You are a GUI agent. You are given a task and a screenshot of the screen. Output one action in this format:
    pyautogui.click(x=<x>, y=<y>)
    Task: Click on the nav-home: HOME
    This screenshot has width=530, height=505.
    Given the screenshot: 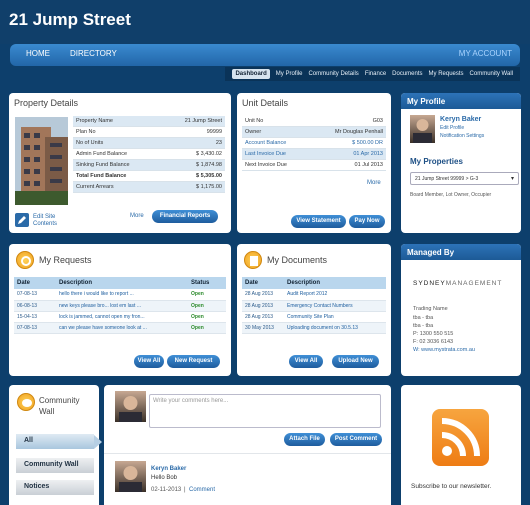 What is the action you would take?
    pyautogui.click(x=38, y=53)
    